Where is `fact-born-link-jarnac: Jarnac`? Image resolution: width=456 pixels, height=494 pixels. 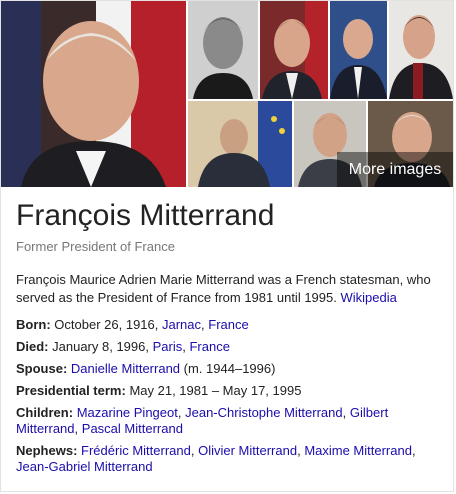 fact-born-link-jarnac: Jarnac is located at coordinates (181, 324).